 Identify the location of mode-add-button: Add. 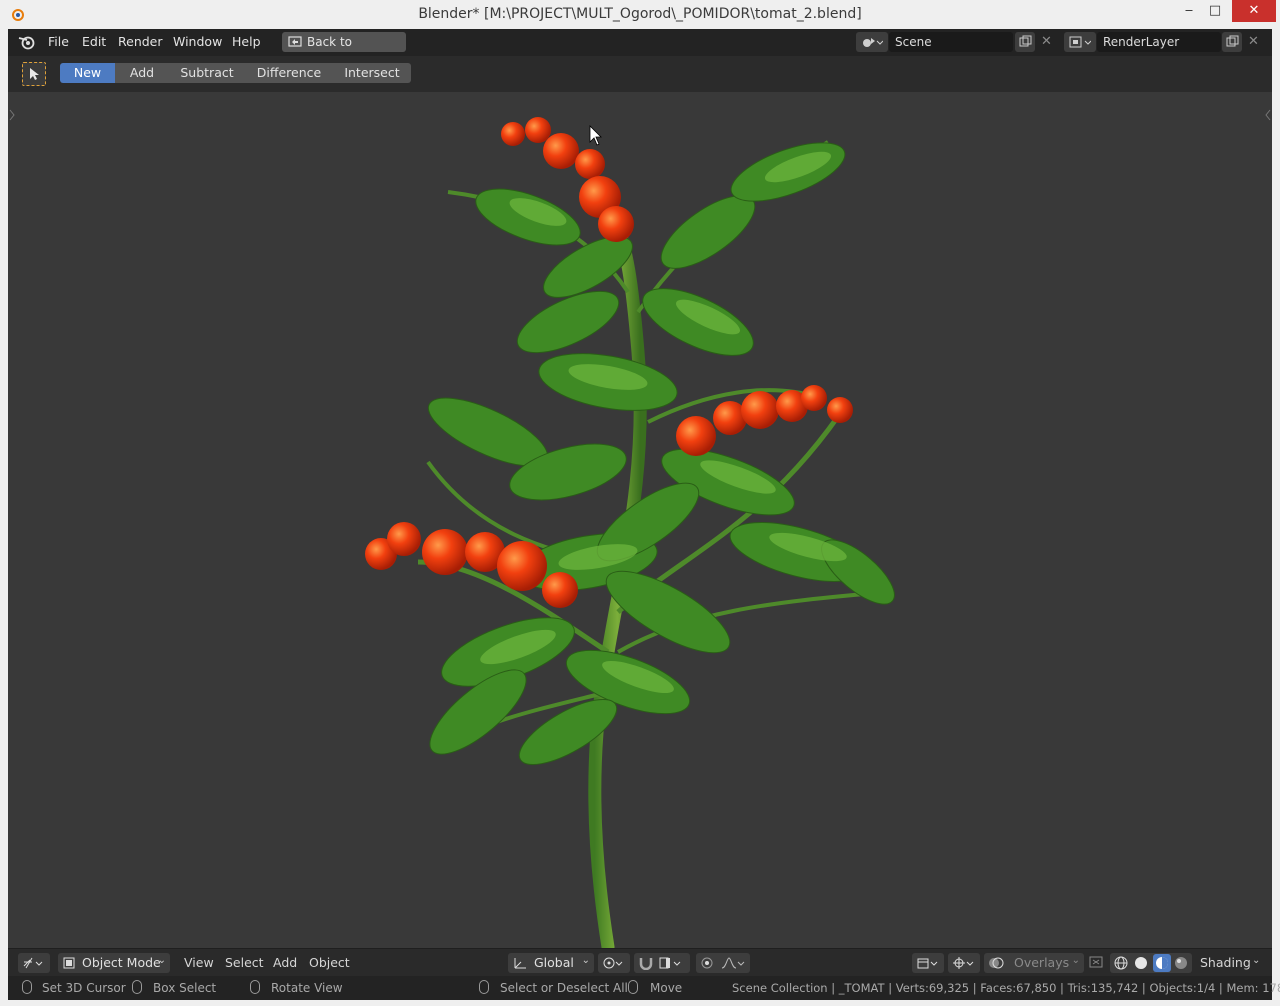
(142, 73).